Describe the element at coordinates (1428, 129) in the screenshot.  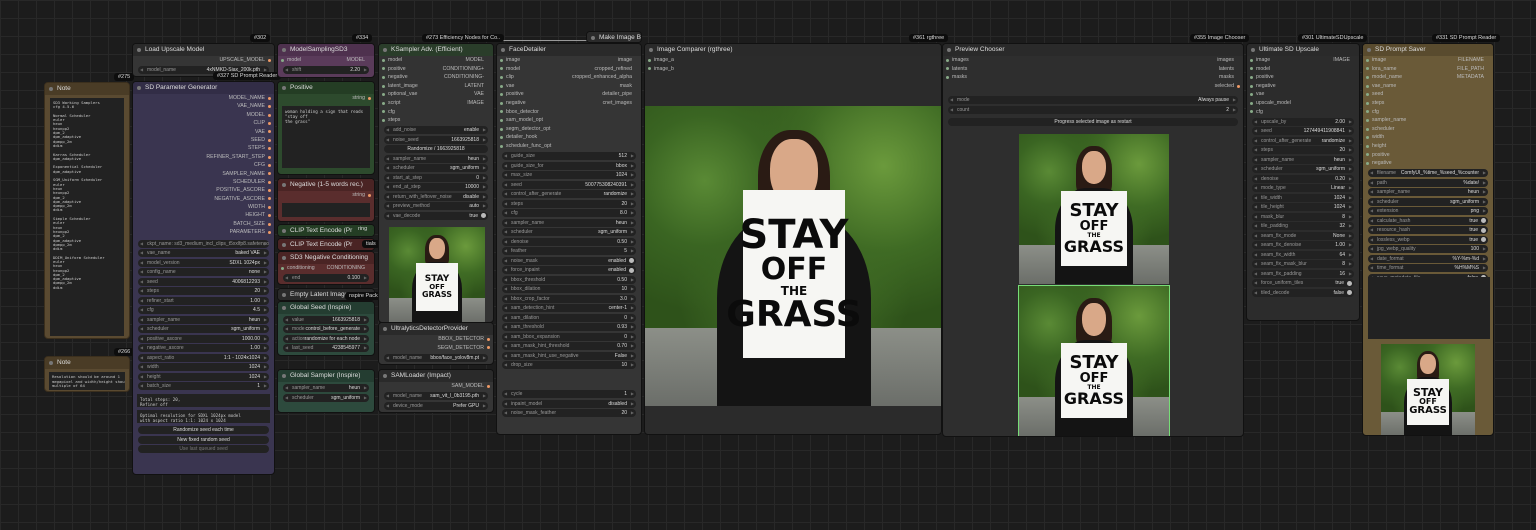
I see `slot-row: scheduler` at that location.